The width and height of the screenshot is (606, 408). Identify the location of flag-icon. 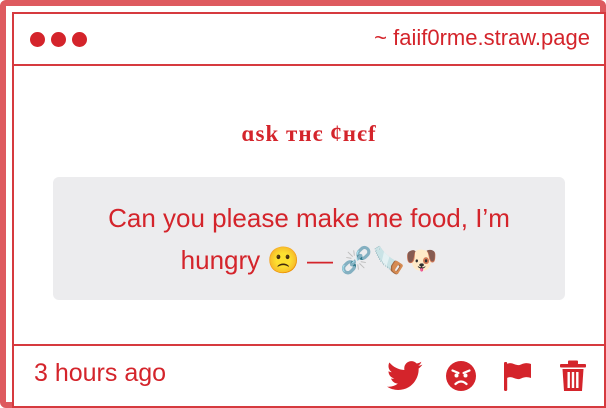
(517, 376).